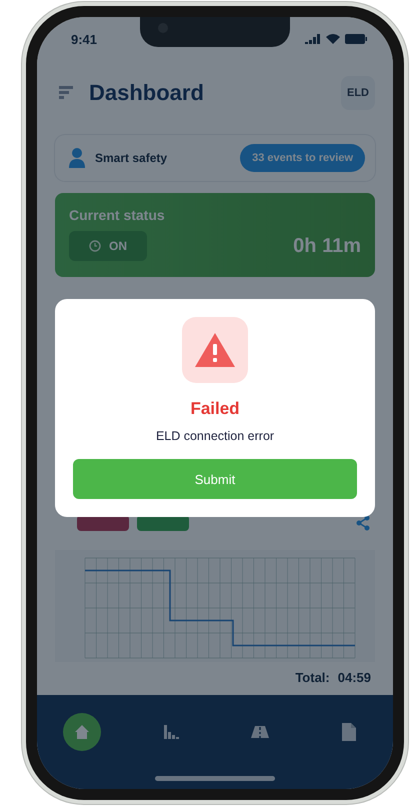 The width and height of the screenshot is (420, 808). I want to click on dialog-title: Failed, so click(215, 409).